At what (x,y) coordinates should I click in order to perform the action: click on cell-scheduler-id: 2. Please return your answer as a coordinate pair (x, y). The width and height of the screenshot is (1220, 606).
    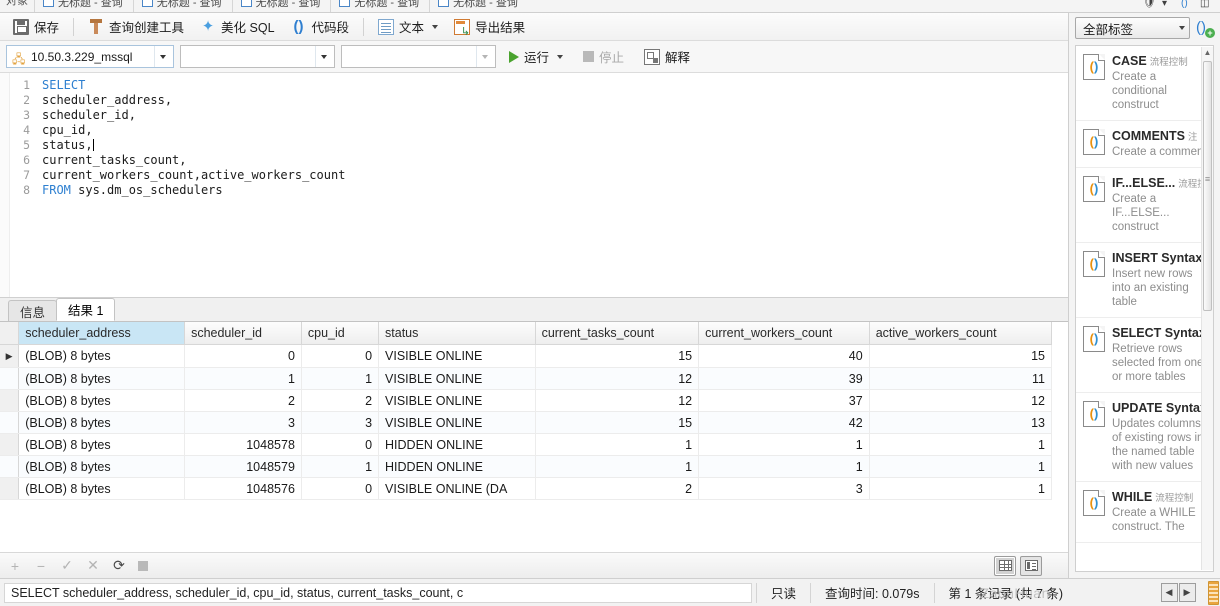
    Looking at the image, I should click on (243, 400).